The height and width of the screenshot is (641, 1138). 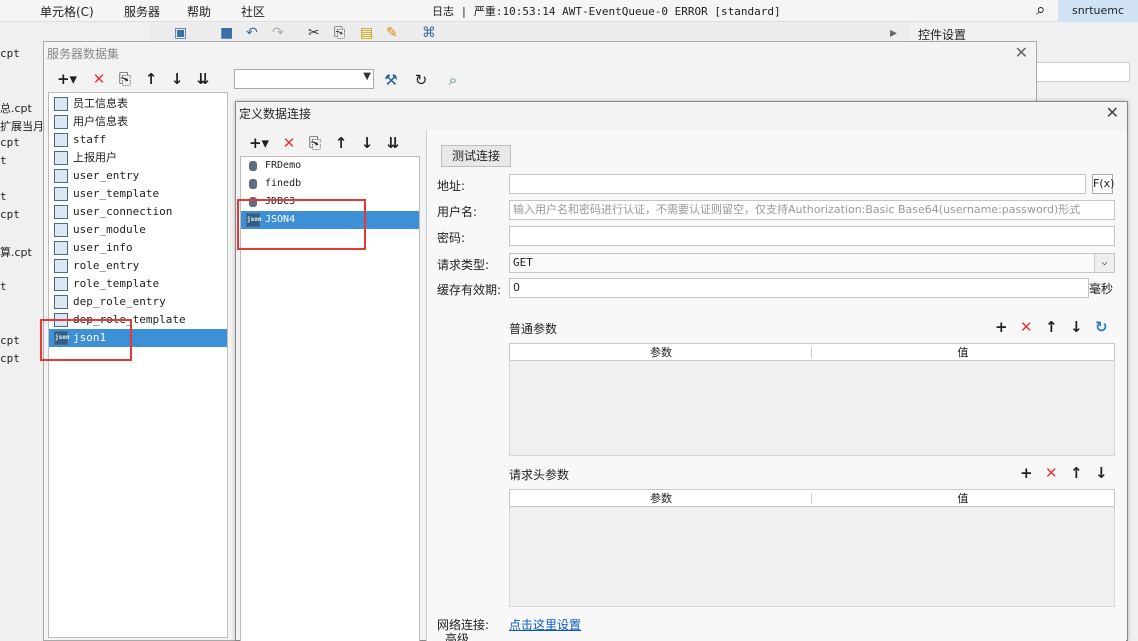 I want to click on file-item: 扩展当月, so click(x=22, y=126).